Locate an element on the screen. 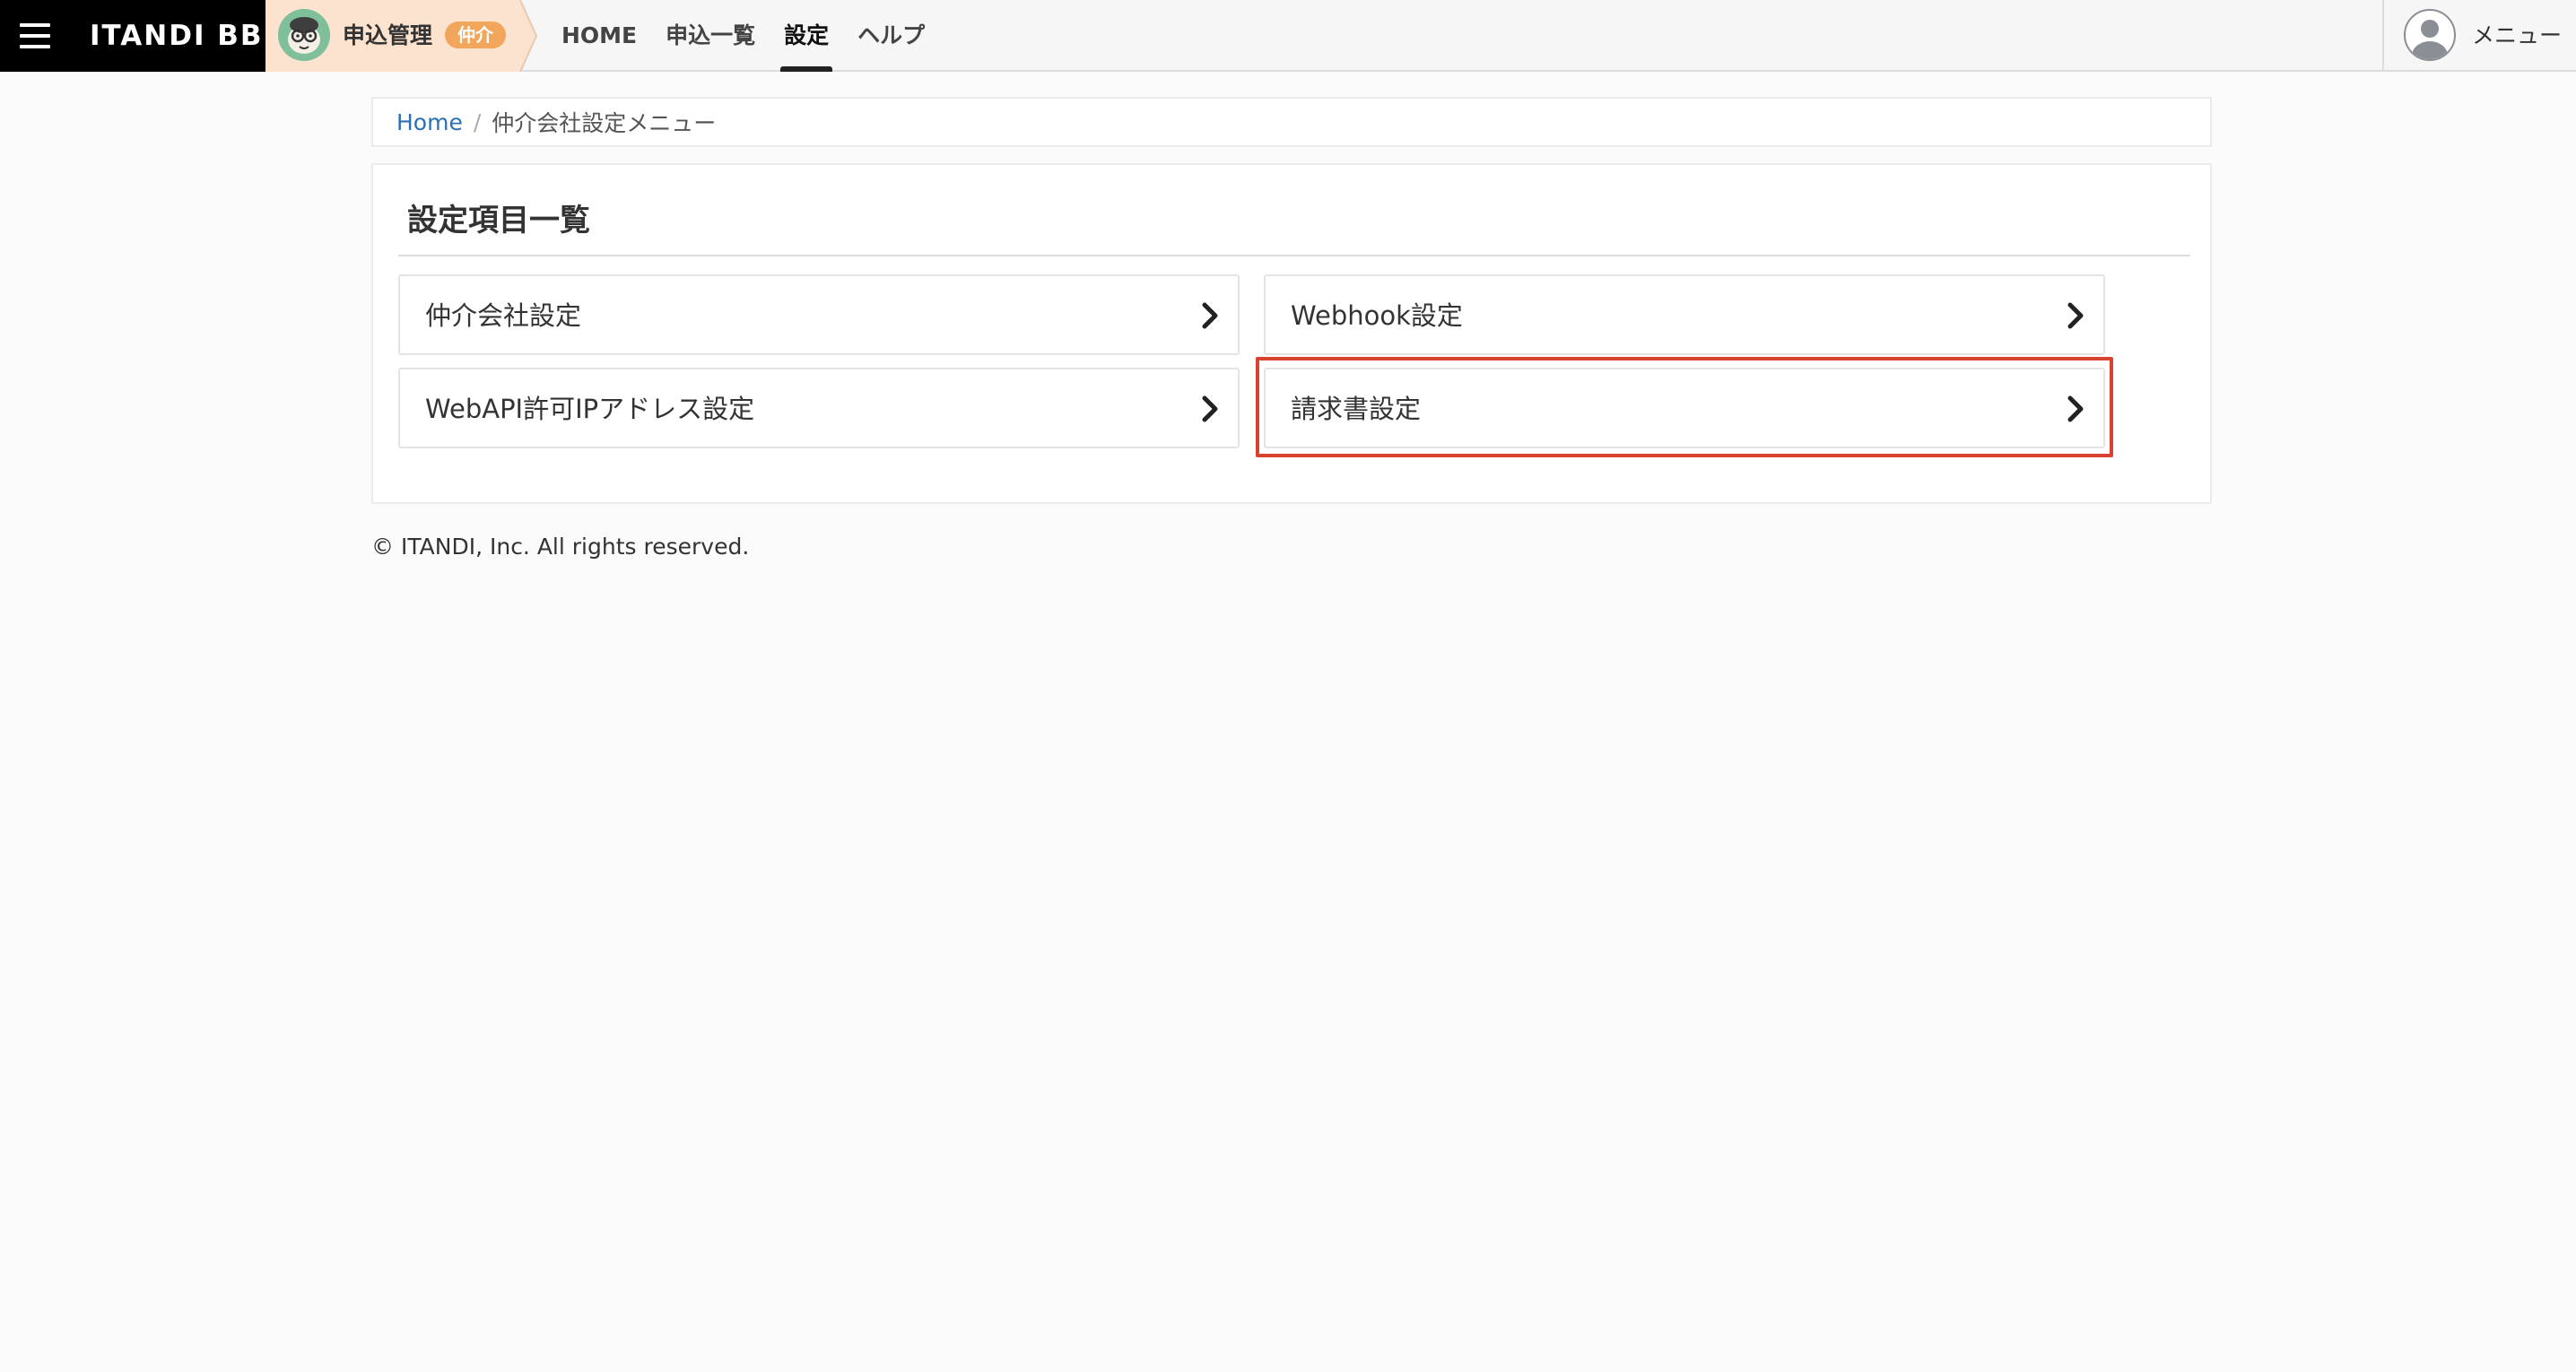 The image size is (2576, 1372). brand-area: ITANDI BB is located at coordinates (132, 36).